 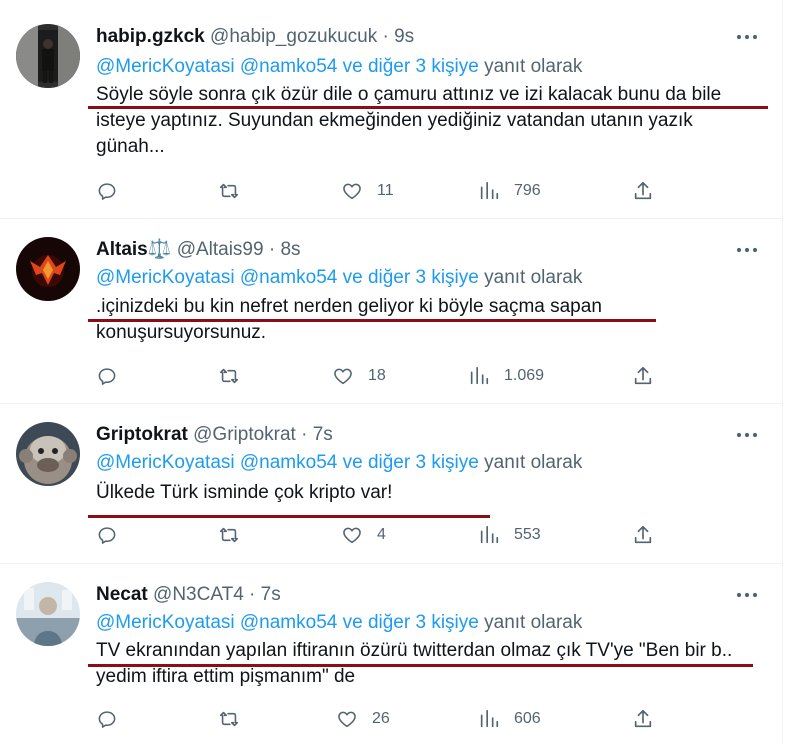 I want to click on views-button: 606, so click(x=509, y=719).